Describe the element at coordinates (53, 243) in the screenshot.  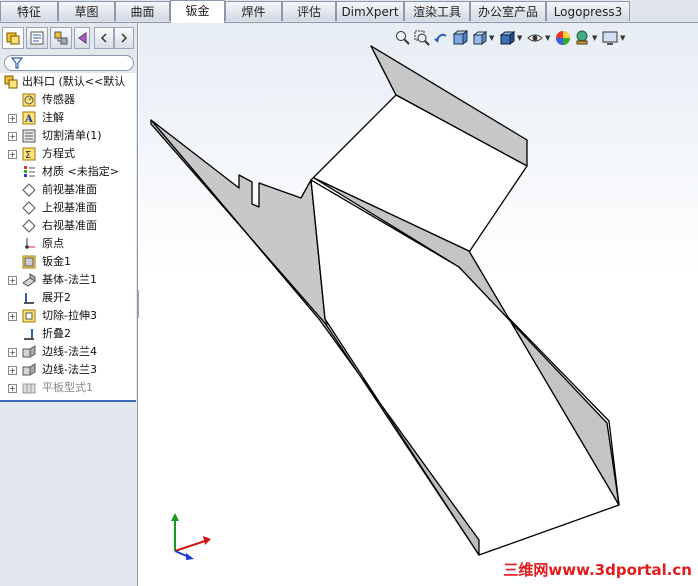
I see `tree-item-label: 原点` at that location.